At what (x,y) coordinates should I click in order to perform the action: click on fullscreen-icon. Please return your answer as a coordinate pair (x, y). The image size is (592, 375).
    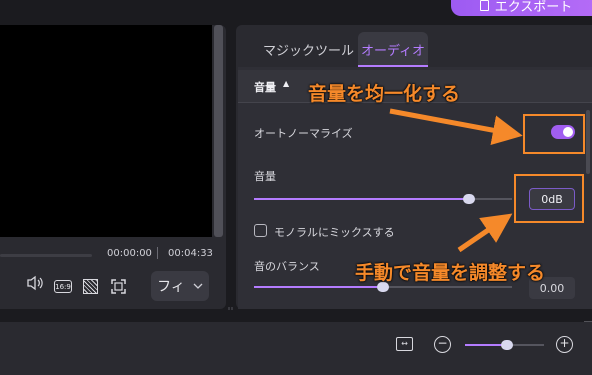
    Looking at the image, I should click on (118, 286).